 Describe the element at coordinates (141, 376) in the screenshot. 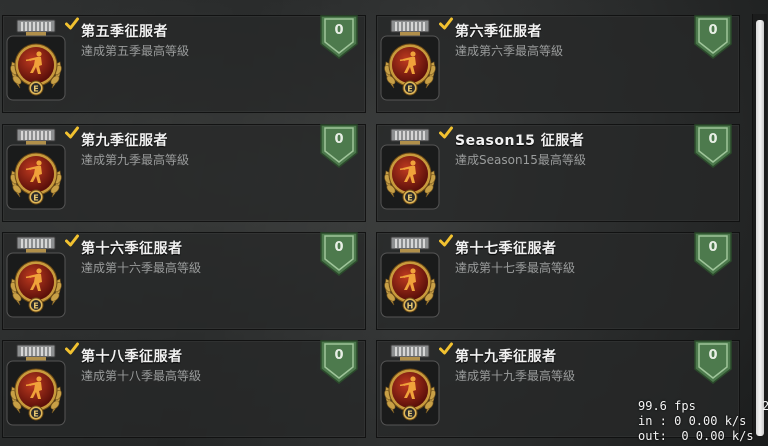

I see `achievement-description: 達成第十八季最高等級` at that location.